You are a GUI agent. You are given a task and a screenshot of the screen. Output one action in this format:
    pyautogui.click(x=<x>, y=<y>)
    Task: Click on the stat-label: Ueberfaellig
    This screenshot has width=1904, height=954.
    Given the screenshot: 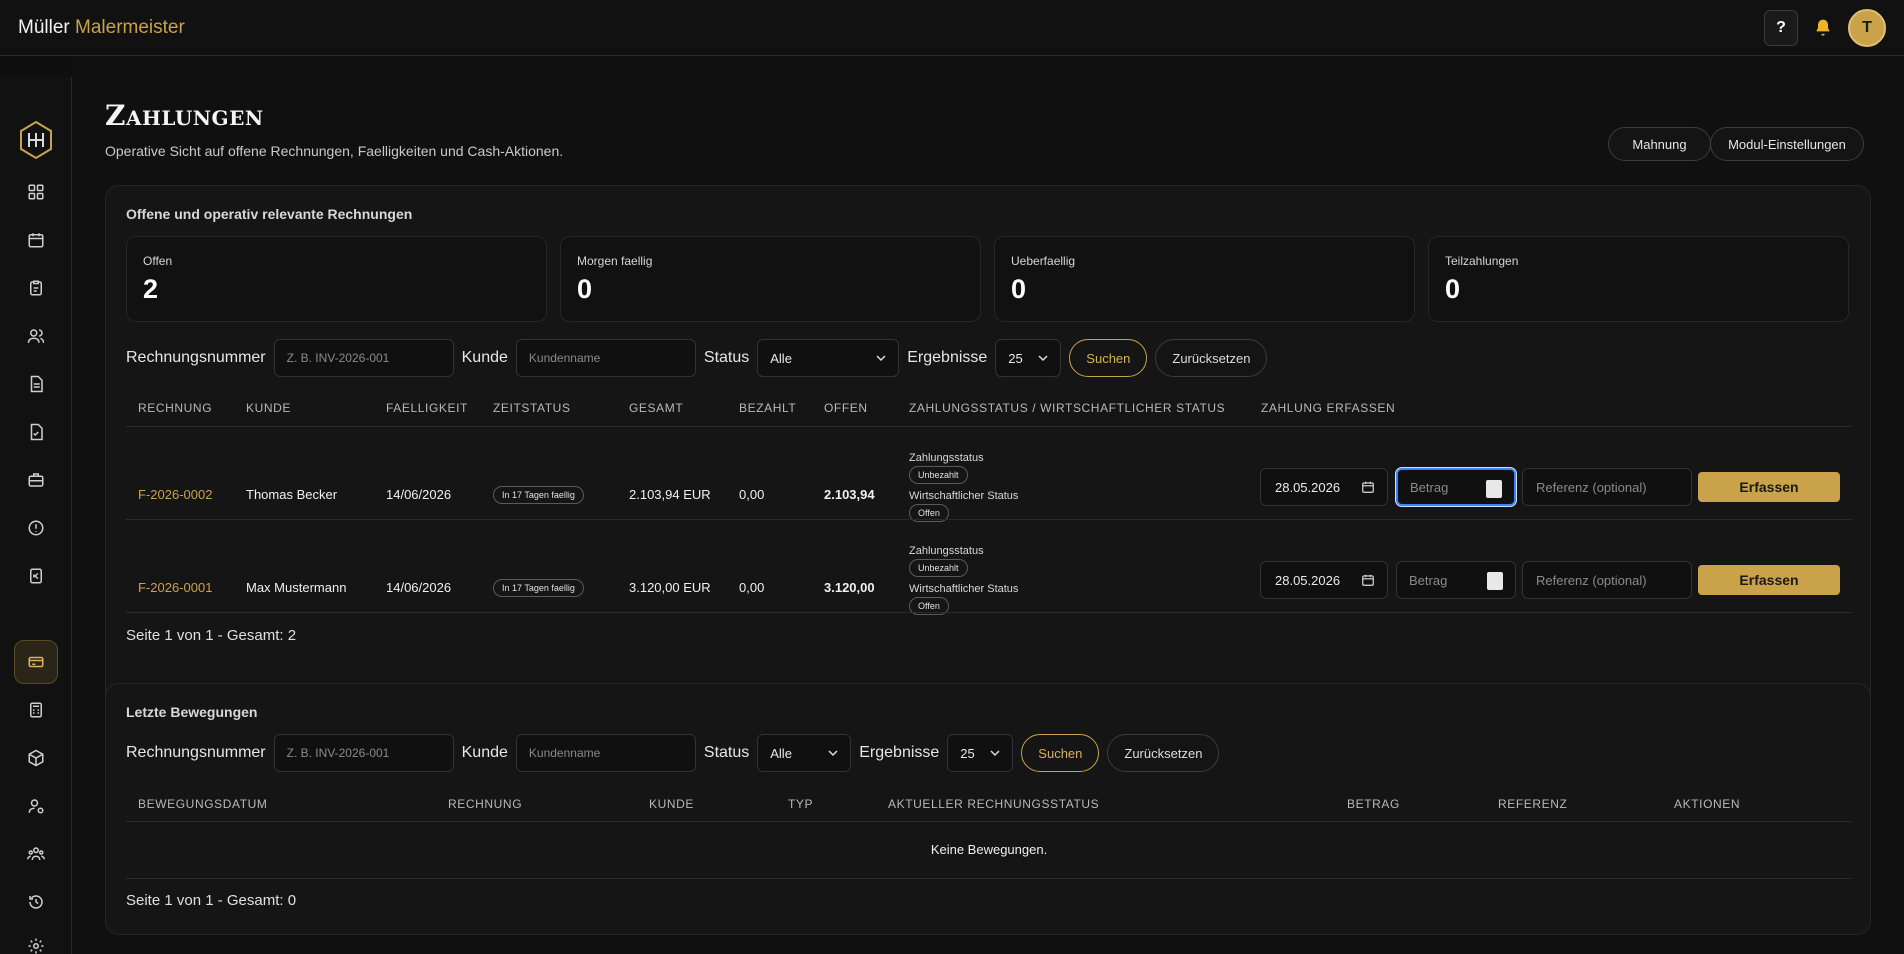 What is the action you would take?
    pyautogui.click(x=1043, y=261)
    